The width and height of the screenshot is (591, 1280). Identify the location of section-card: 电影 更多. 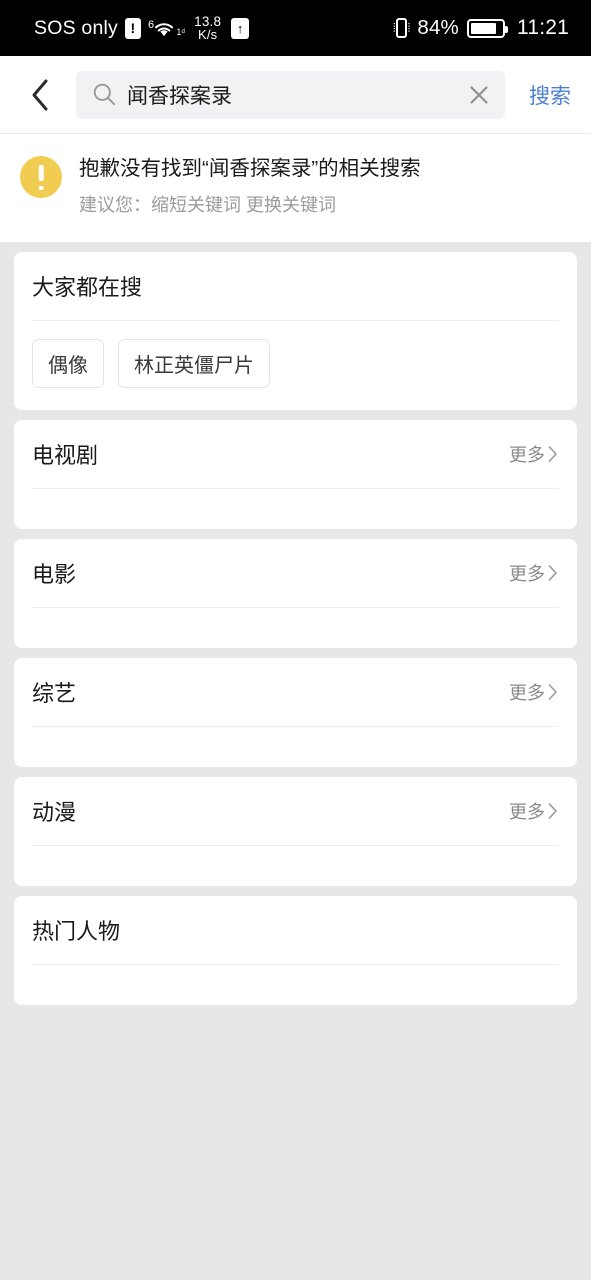
(295, 593).